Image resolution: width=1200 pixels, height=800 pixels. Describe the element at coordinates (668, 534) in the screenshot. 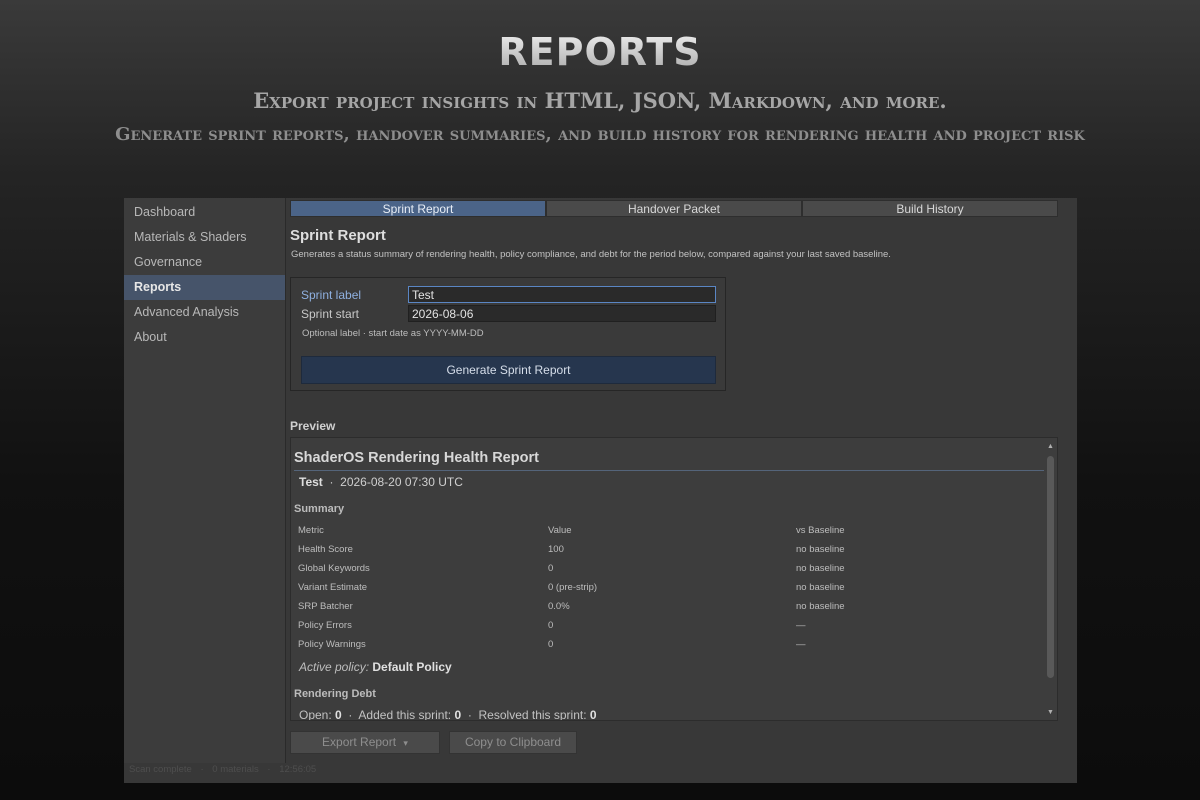

I see `table-header: Metric Value vs Baseline` at that location.